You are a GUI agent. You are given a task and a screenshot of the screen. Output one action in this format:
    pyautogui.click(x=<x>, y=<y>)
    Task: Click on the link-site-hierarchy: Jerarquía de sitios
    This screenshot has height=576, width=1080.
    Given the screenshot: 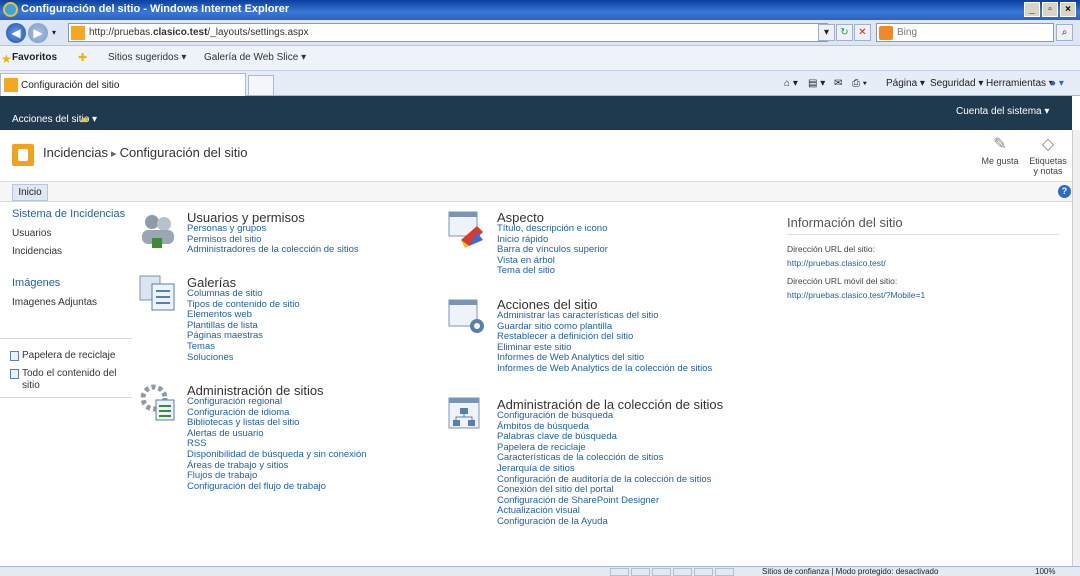 What is the action you would take?
    pyautogui.click(x=604, y=469)
    